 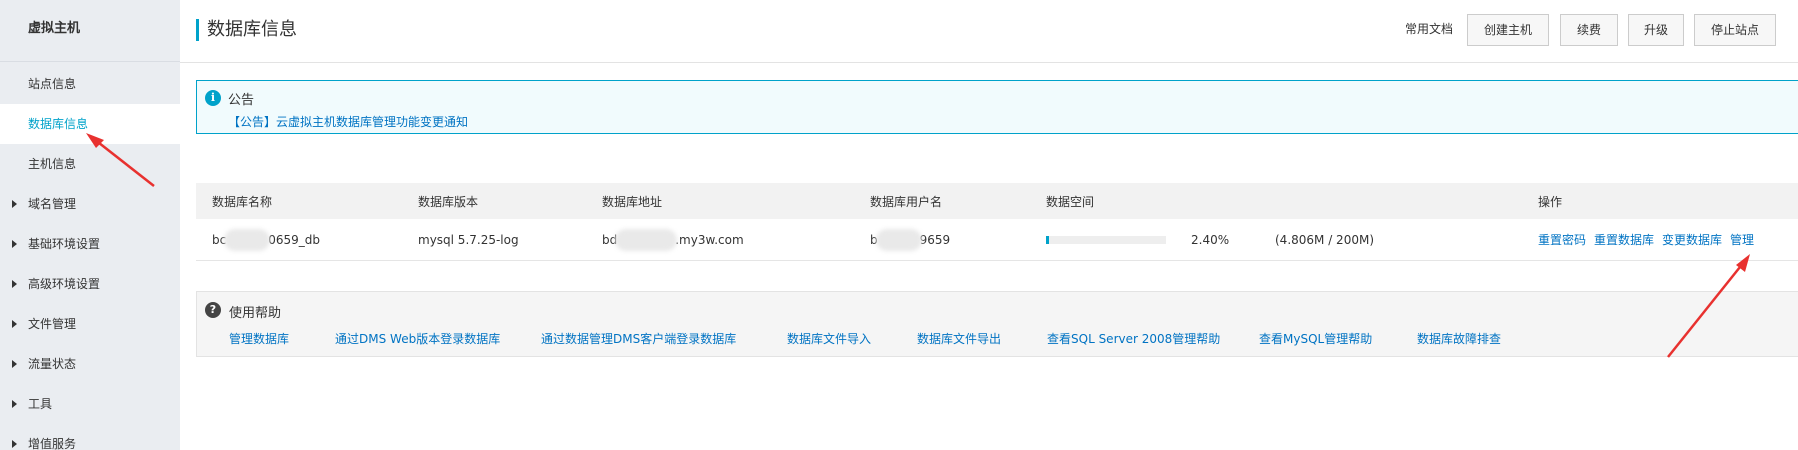 I want to click on manage-link: 管理, so click(x=1742, y=239).